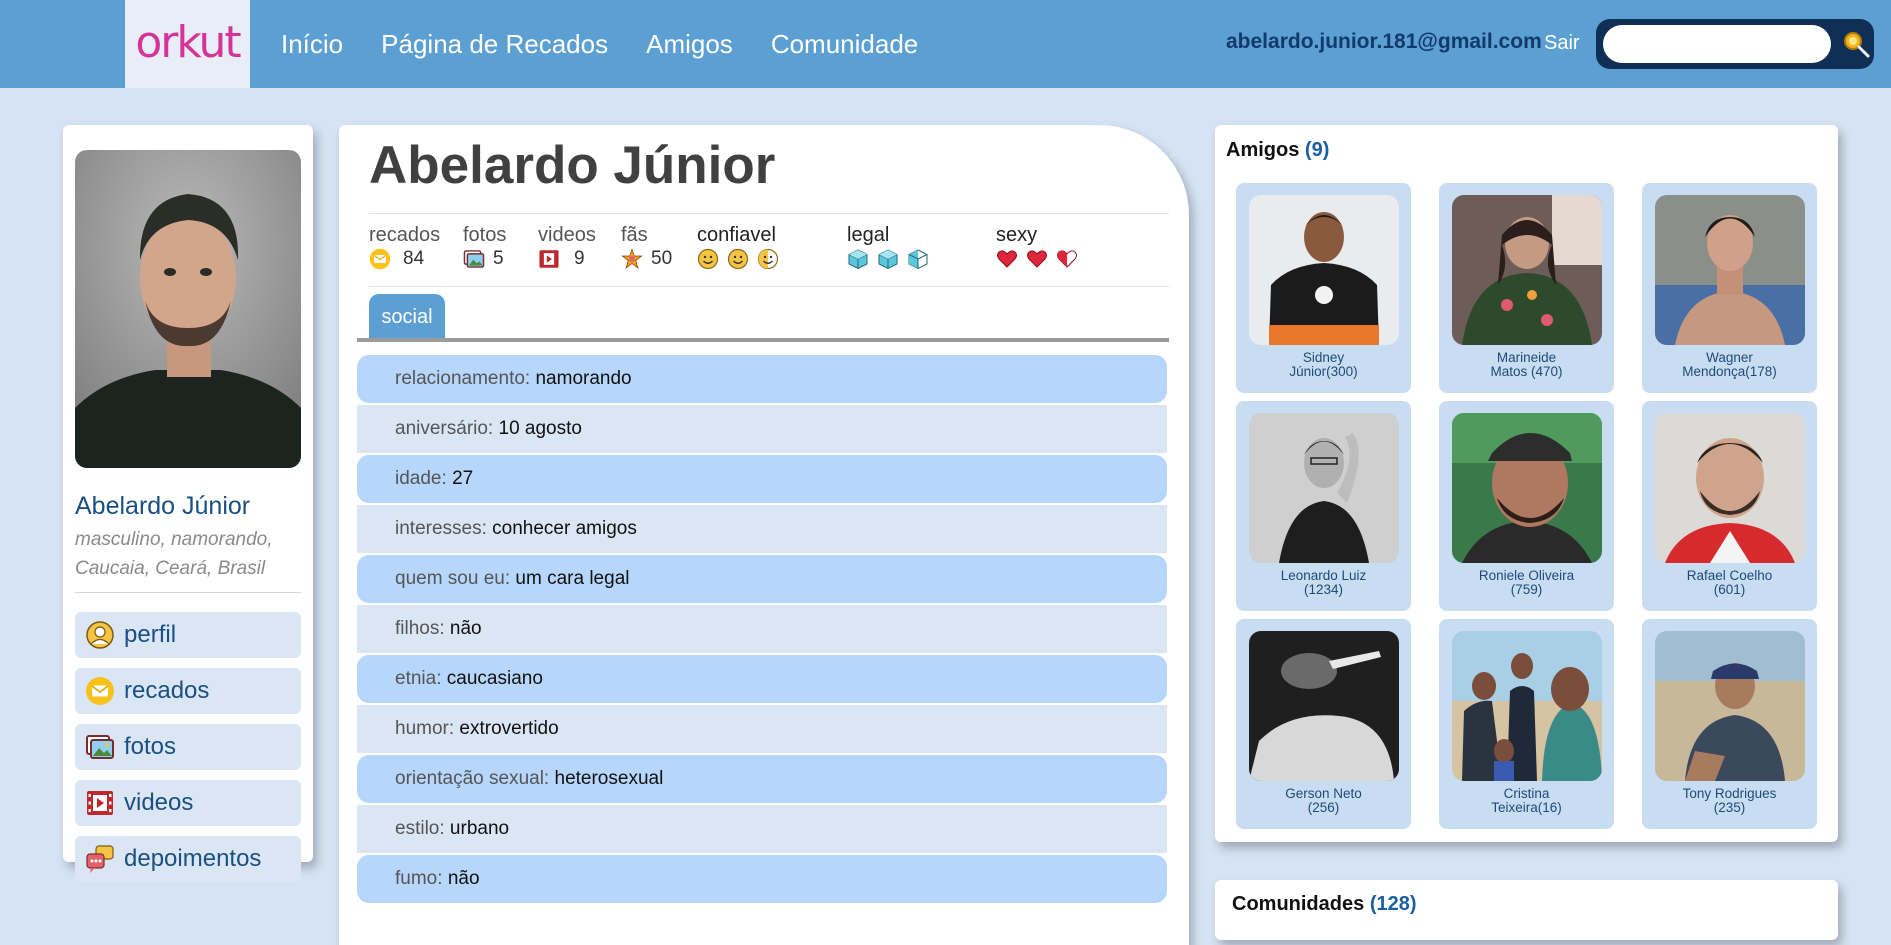 This screenshot has height=945, width=1891. Describe the element at coordinates (474, 259) in the screenshot. I see `photos-icon` at that location.